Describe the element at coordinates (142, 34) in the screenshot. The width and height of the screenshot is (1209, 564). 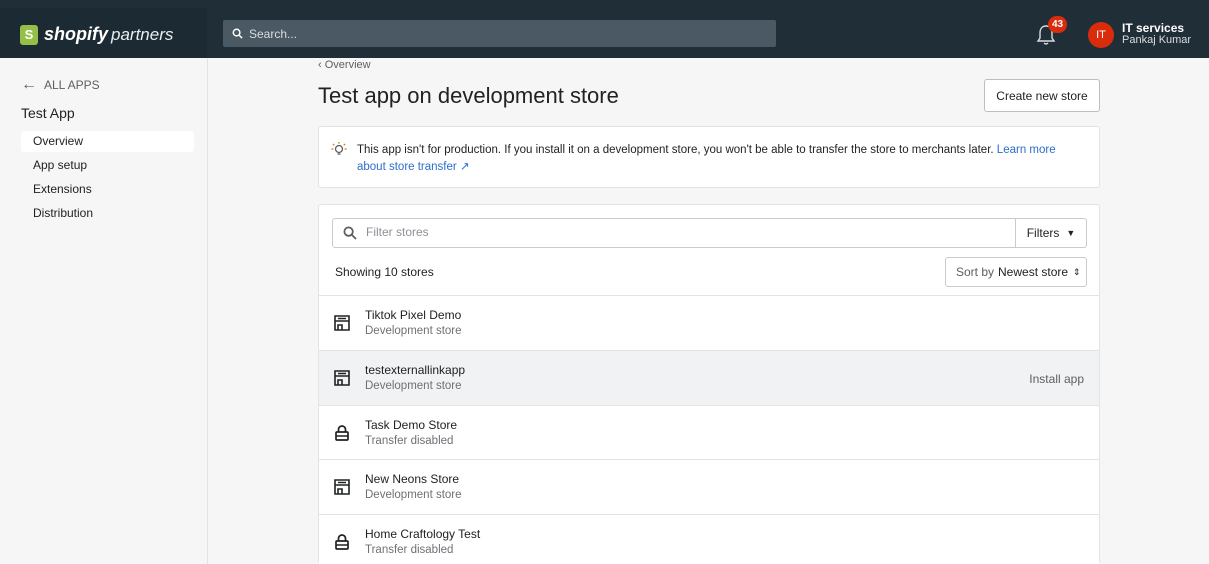
I see `logo-sub: partners` at that location.